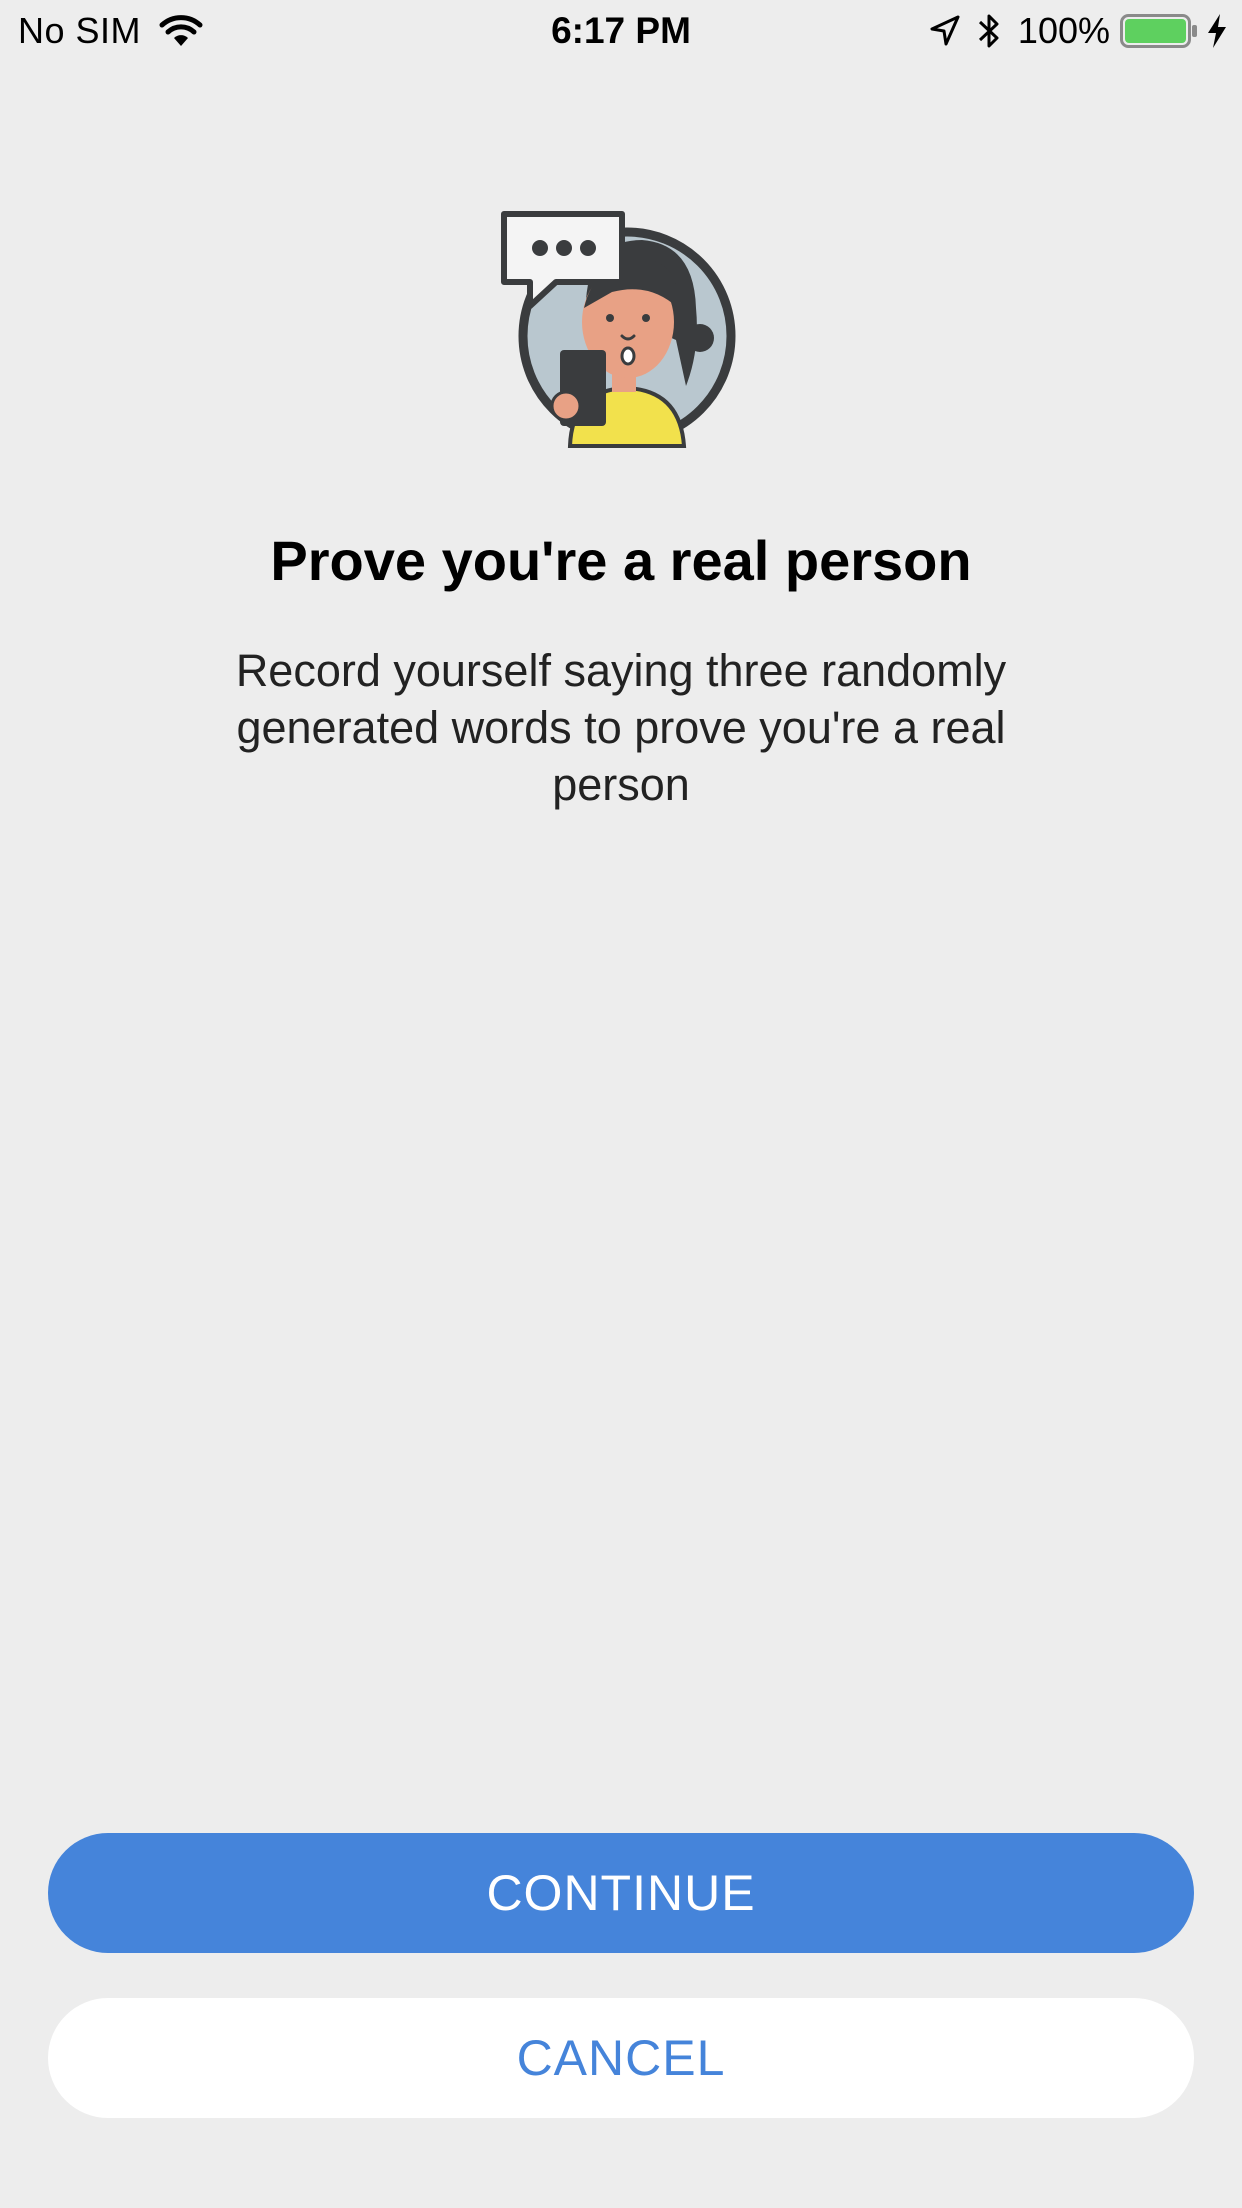 The width and height of the screenshot is (1242, 2208). What do you see at coordinates (621, 30) in the screenshot?
I see `status-bar: No SIM 6:17 PM 100%` at bounding box center [621, 30].